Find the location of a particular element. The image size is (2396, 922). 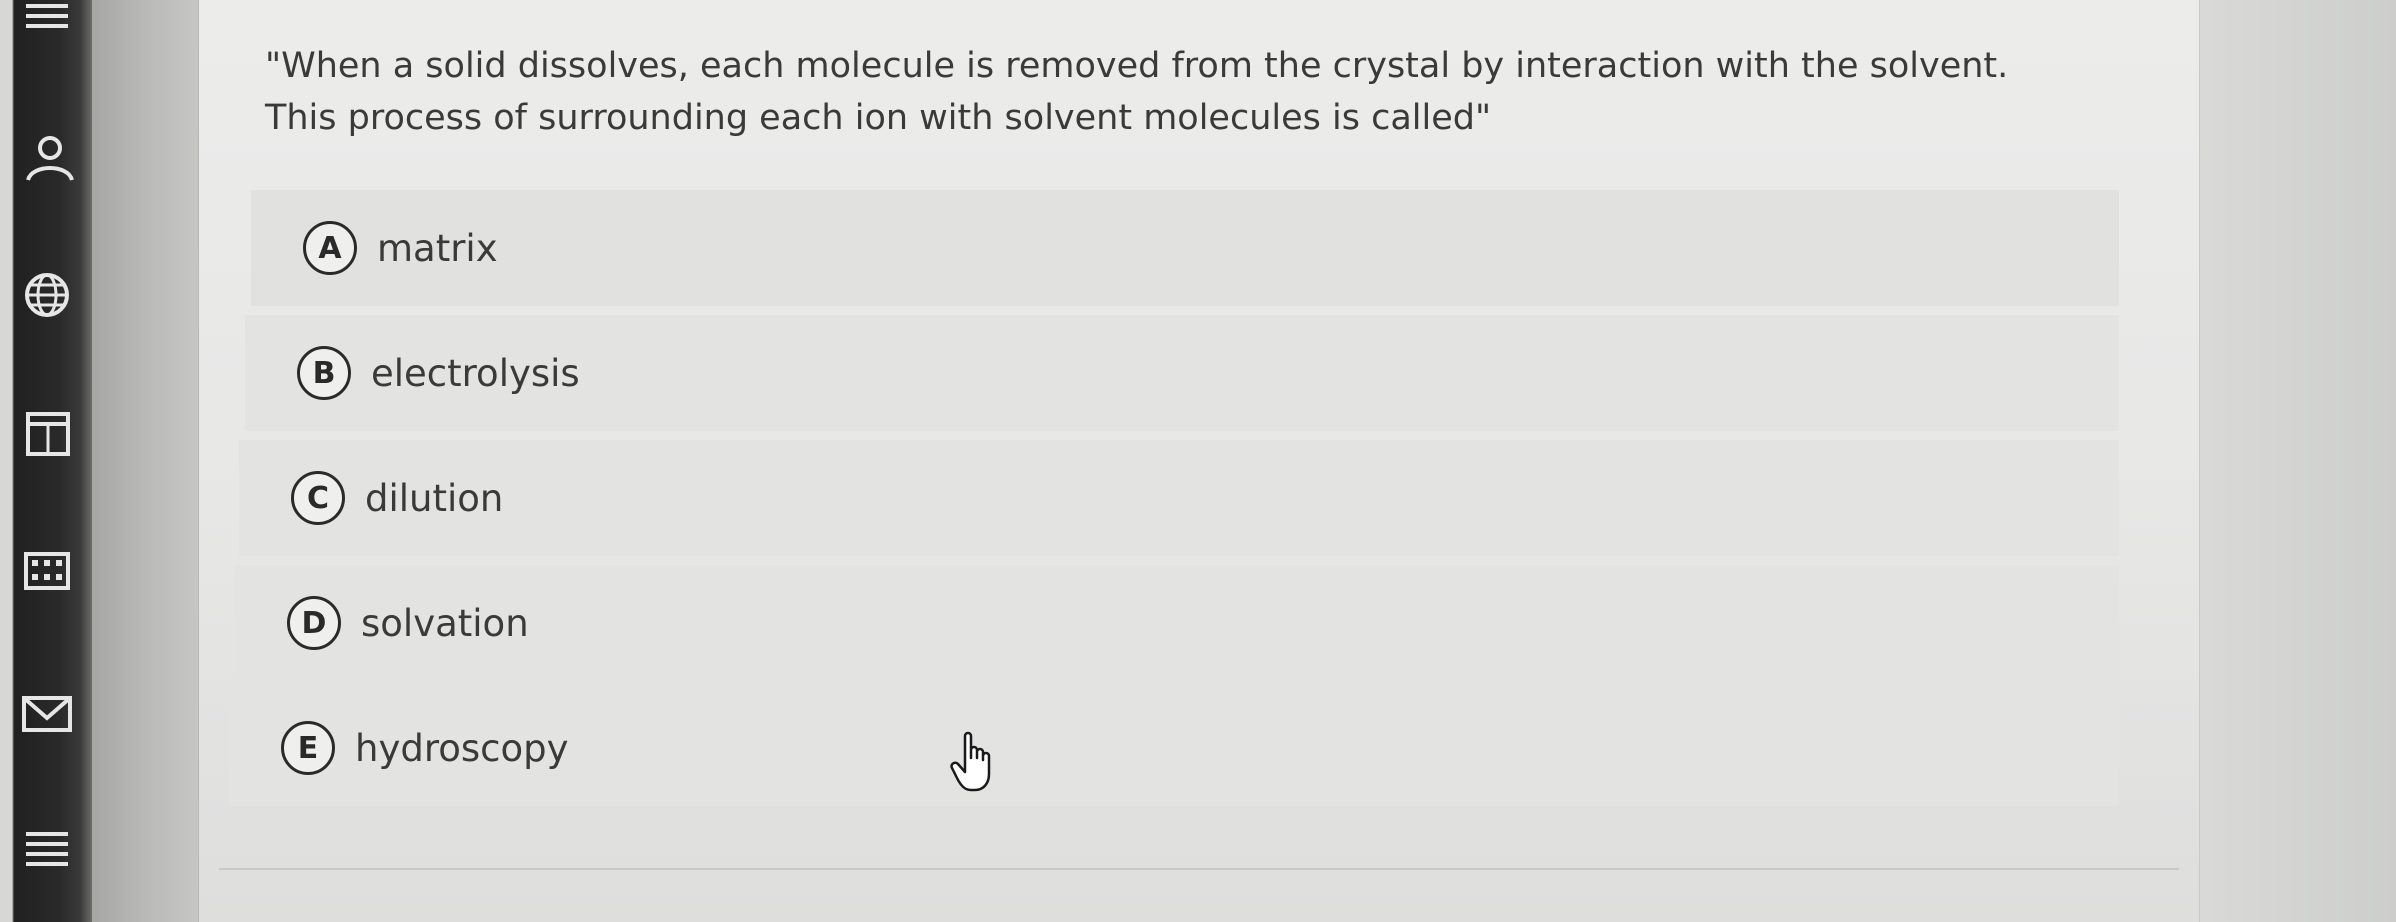

option-label: solvation is located at coordinates (445, 623).